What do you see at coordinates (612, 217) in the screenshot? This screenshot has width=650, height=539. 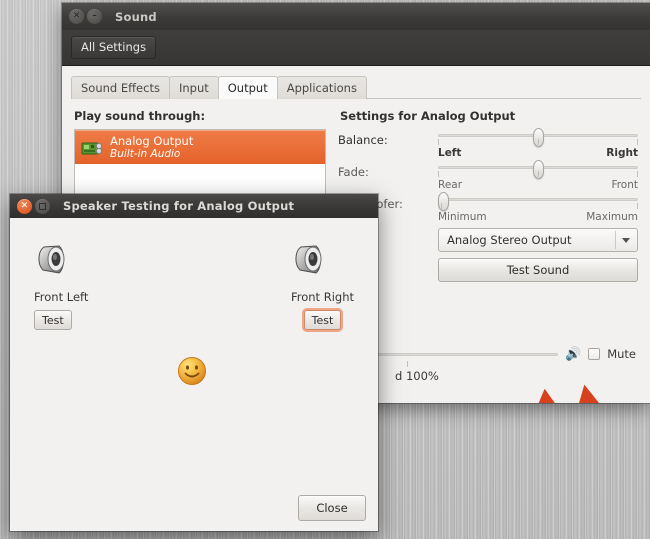 I see `subwoofer-right-label: Maximum` at bounding box center [612, 217].